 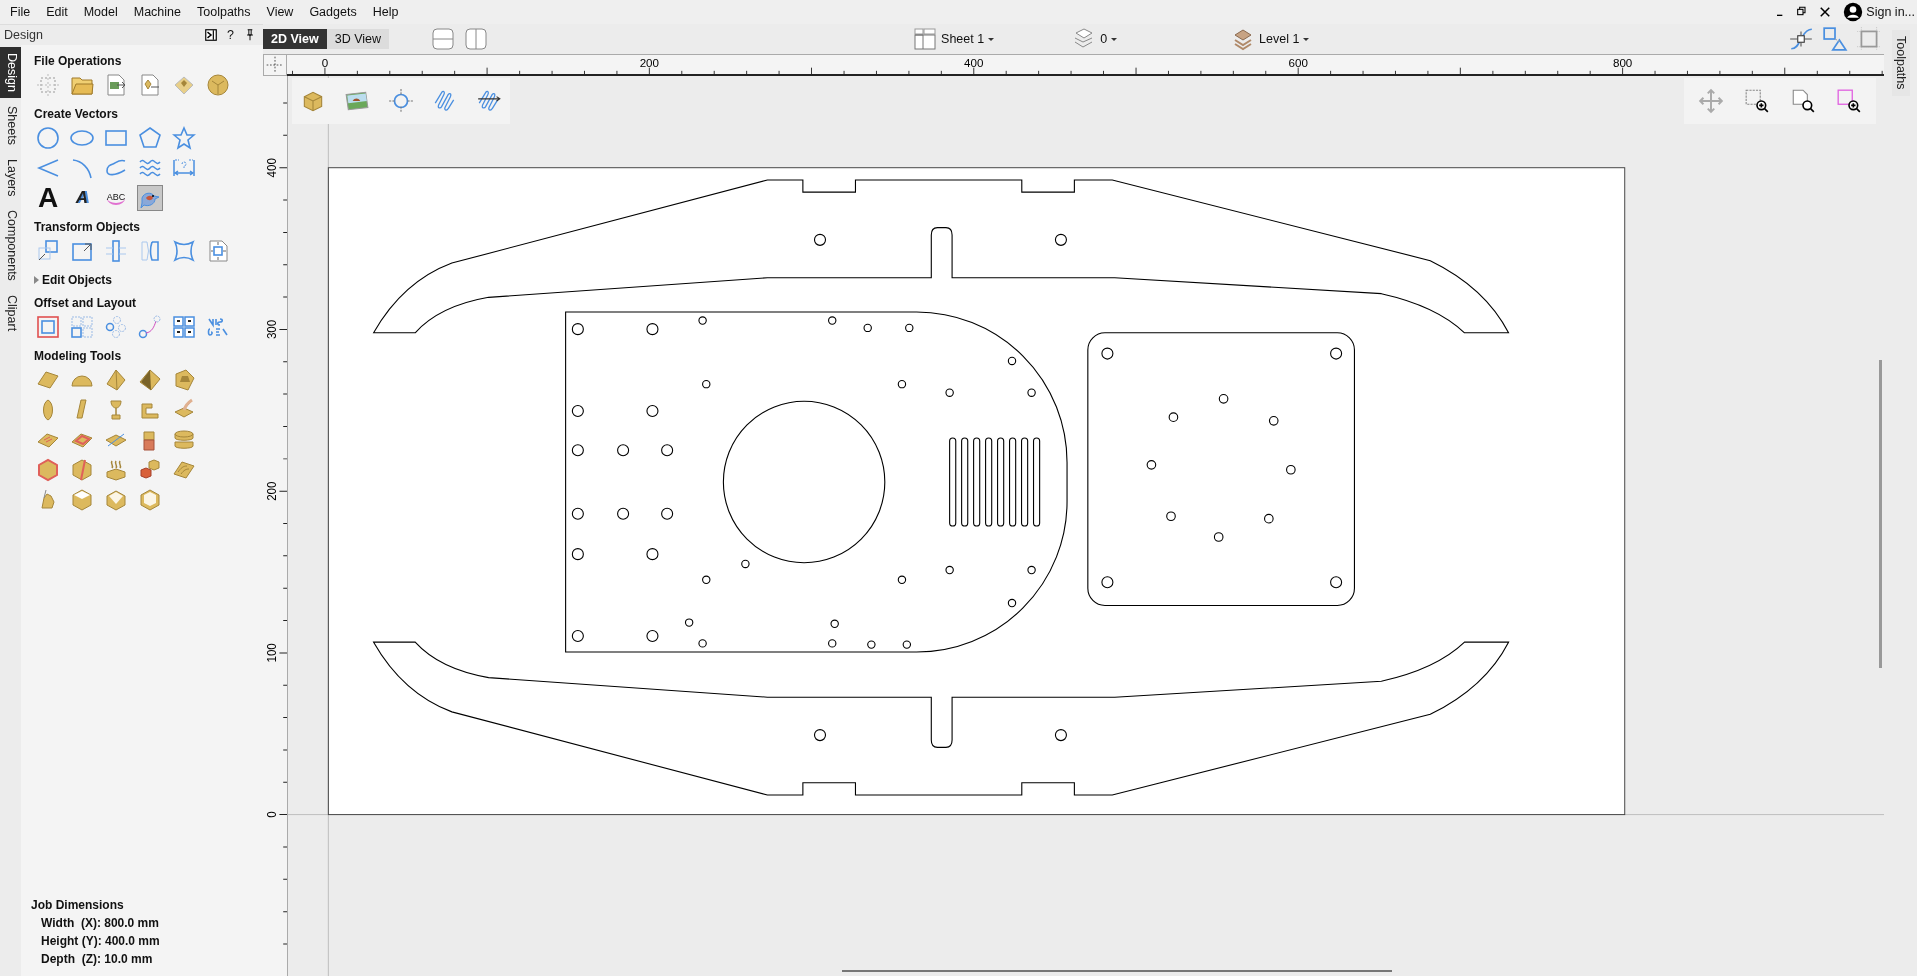 I want to click on section-title: Edit Objects, so click(x=77, y=280).